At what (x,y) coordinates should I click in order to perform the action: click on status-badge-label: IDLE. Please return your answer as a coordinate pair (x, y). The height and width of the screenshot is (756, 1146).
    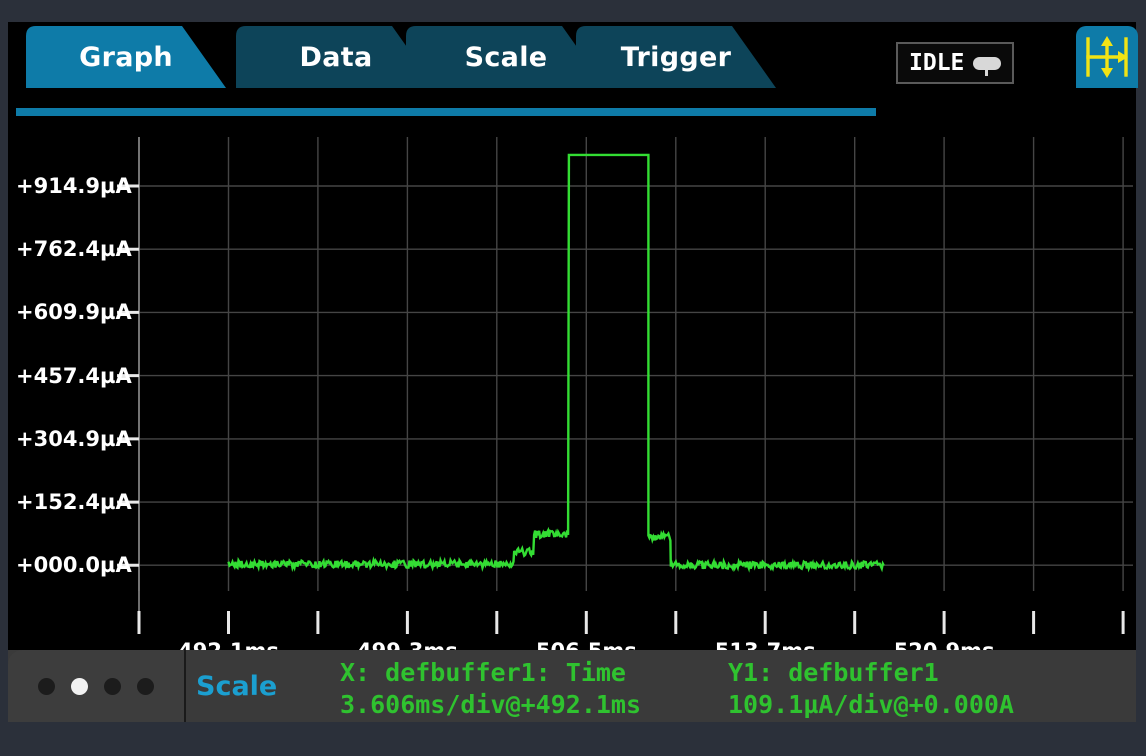
    Looking at the image, I should click on (937, 63).